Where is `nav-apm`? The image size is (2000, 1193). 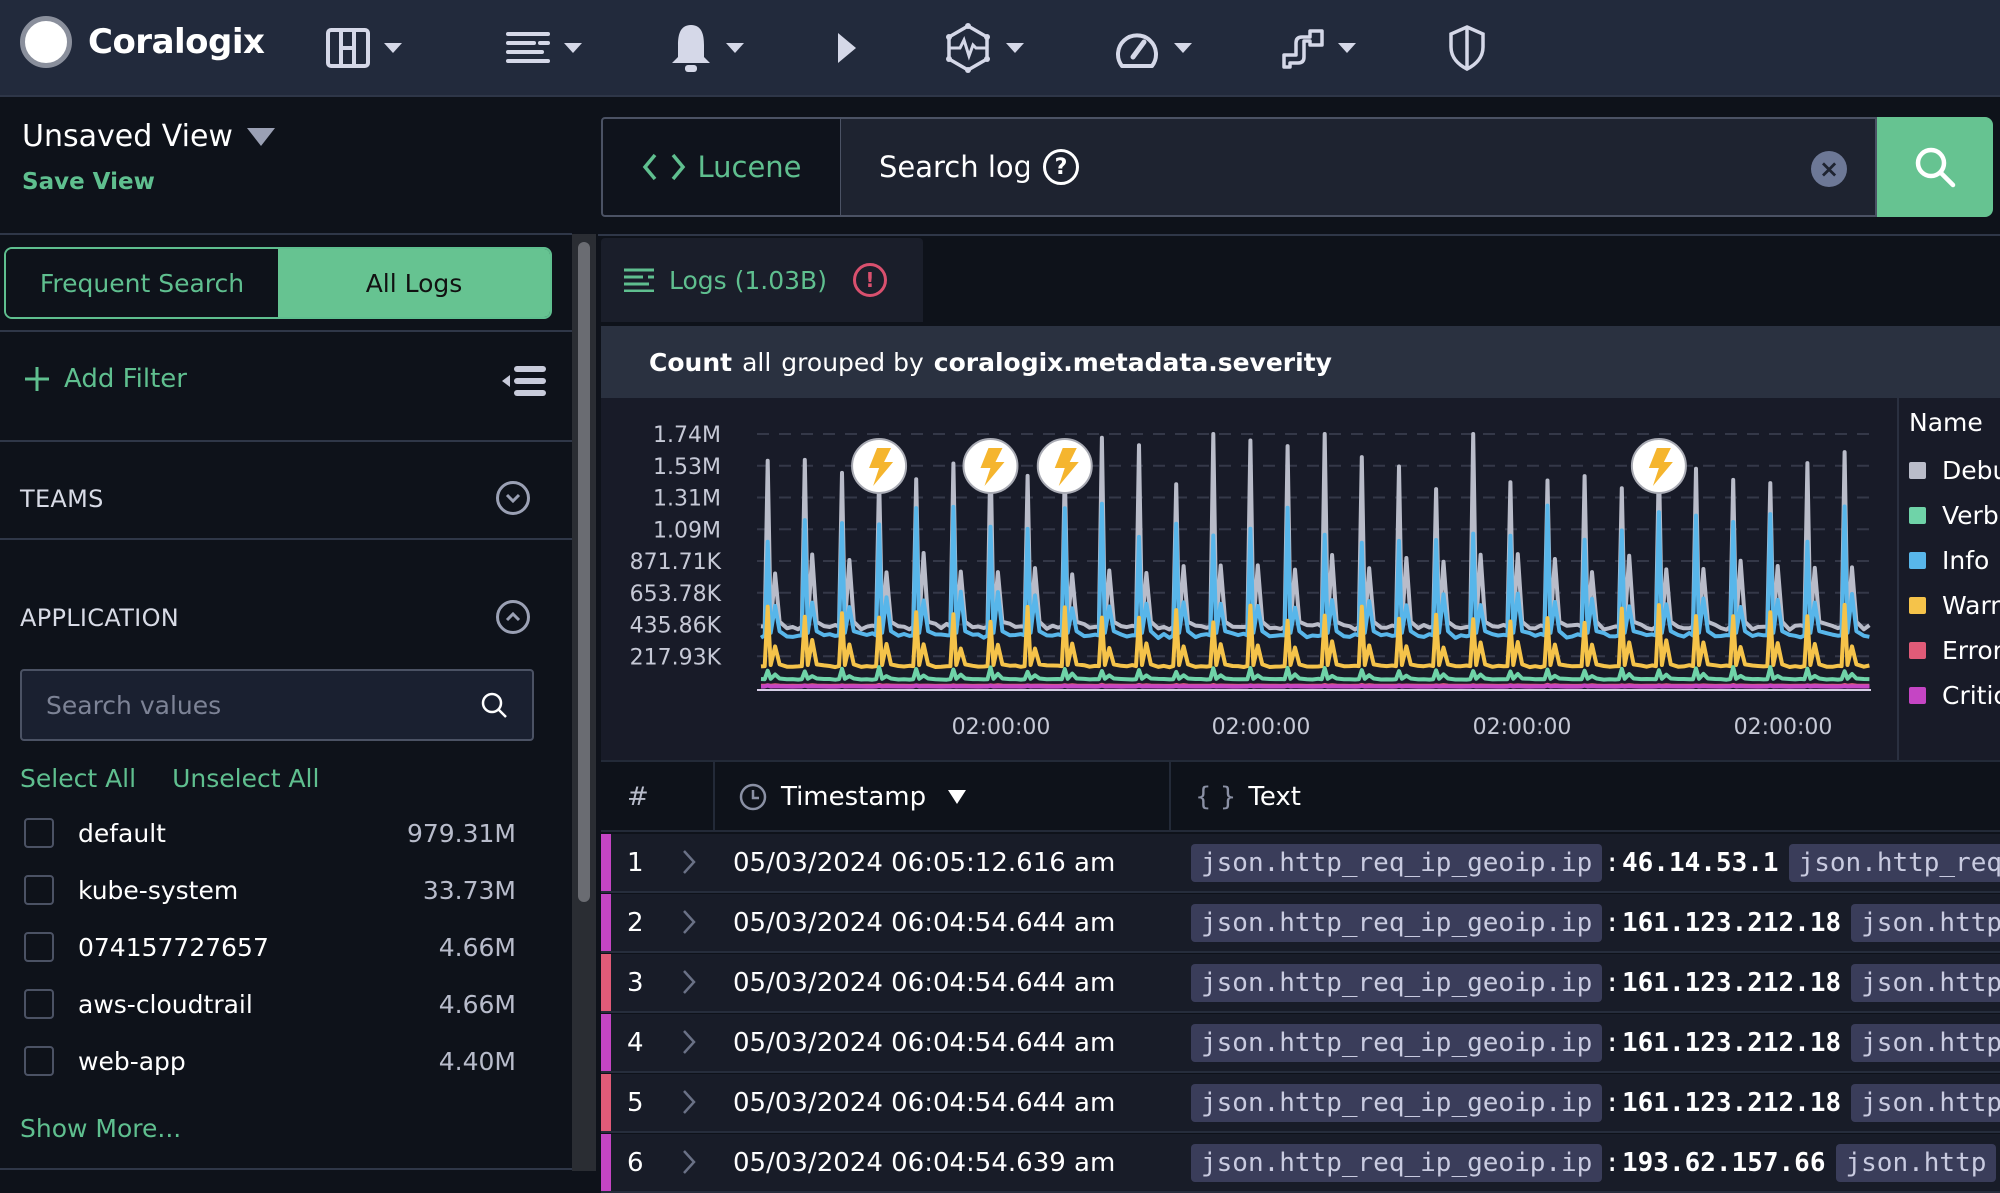
nav-apm is located at coordinates (984, 48).